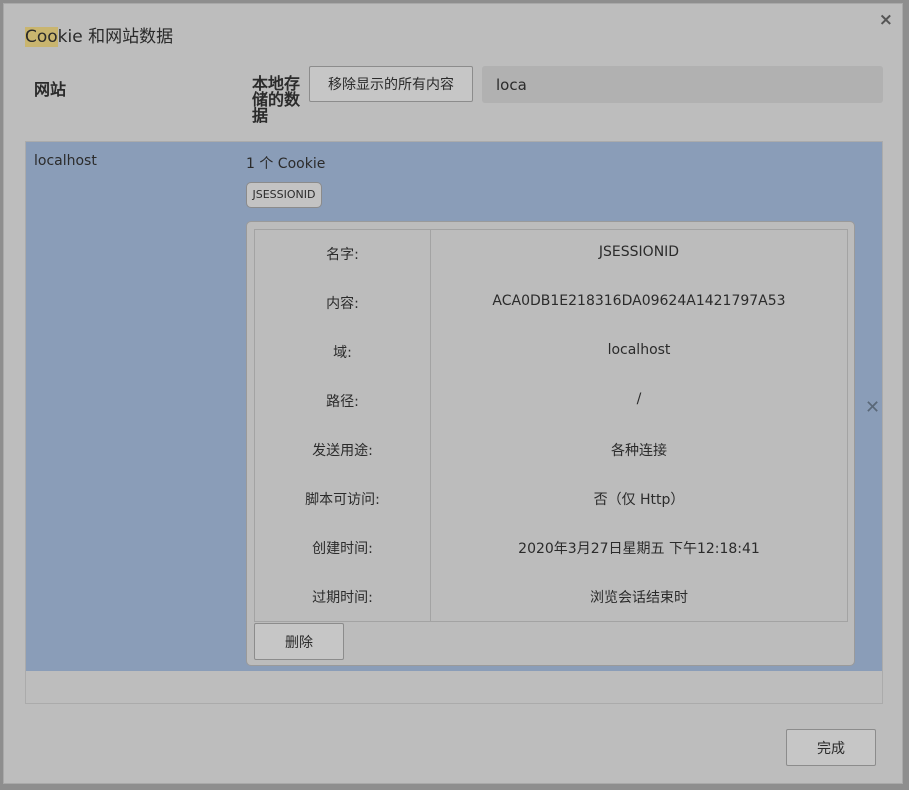  What do you see at coordinates (872, 407) in the screenshot?
I see `remove-site-icon: ✕` at bounding box center [872, 407].